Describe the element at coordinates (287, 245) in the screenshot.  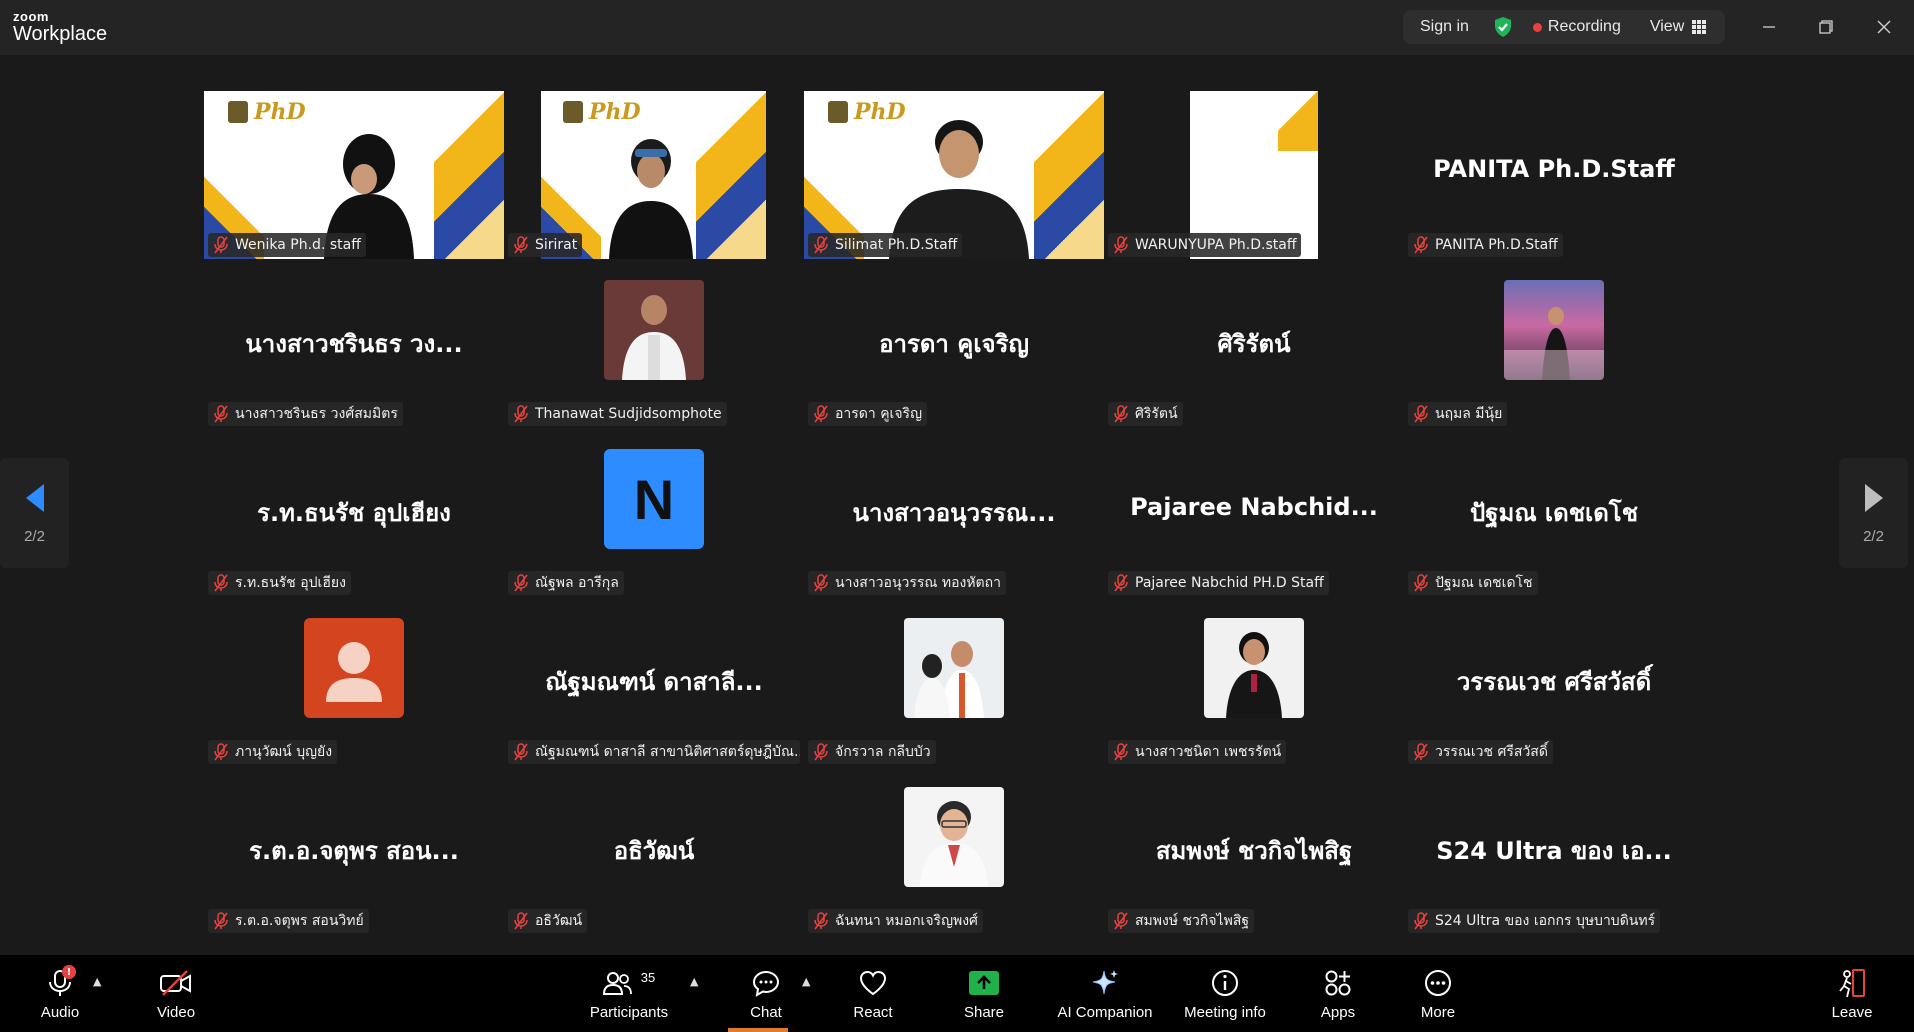
I see `participant-name-label: Wenika Ph.d. staff` at that location.